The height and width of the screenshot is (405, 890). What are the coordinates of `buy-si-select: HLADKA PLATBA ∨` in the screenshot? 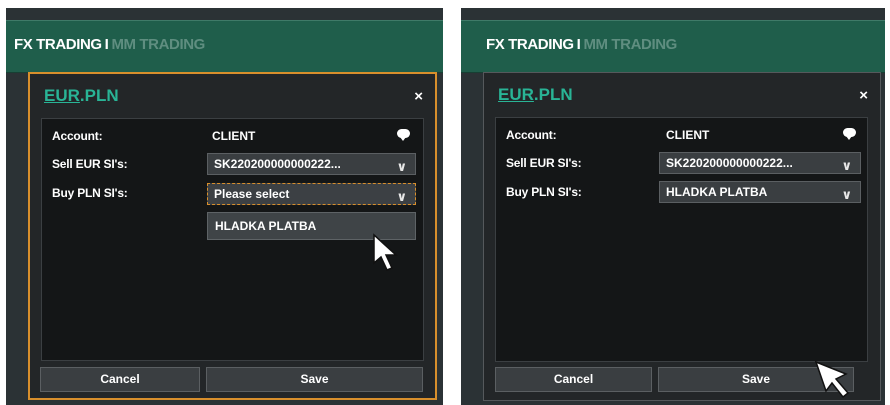 It's located at (760, 192).